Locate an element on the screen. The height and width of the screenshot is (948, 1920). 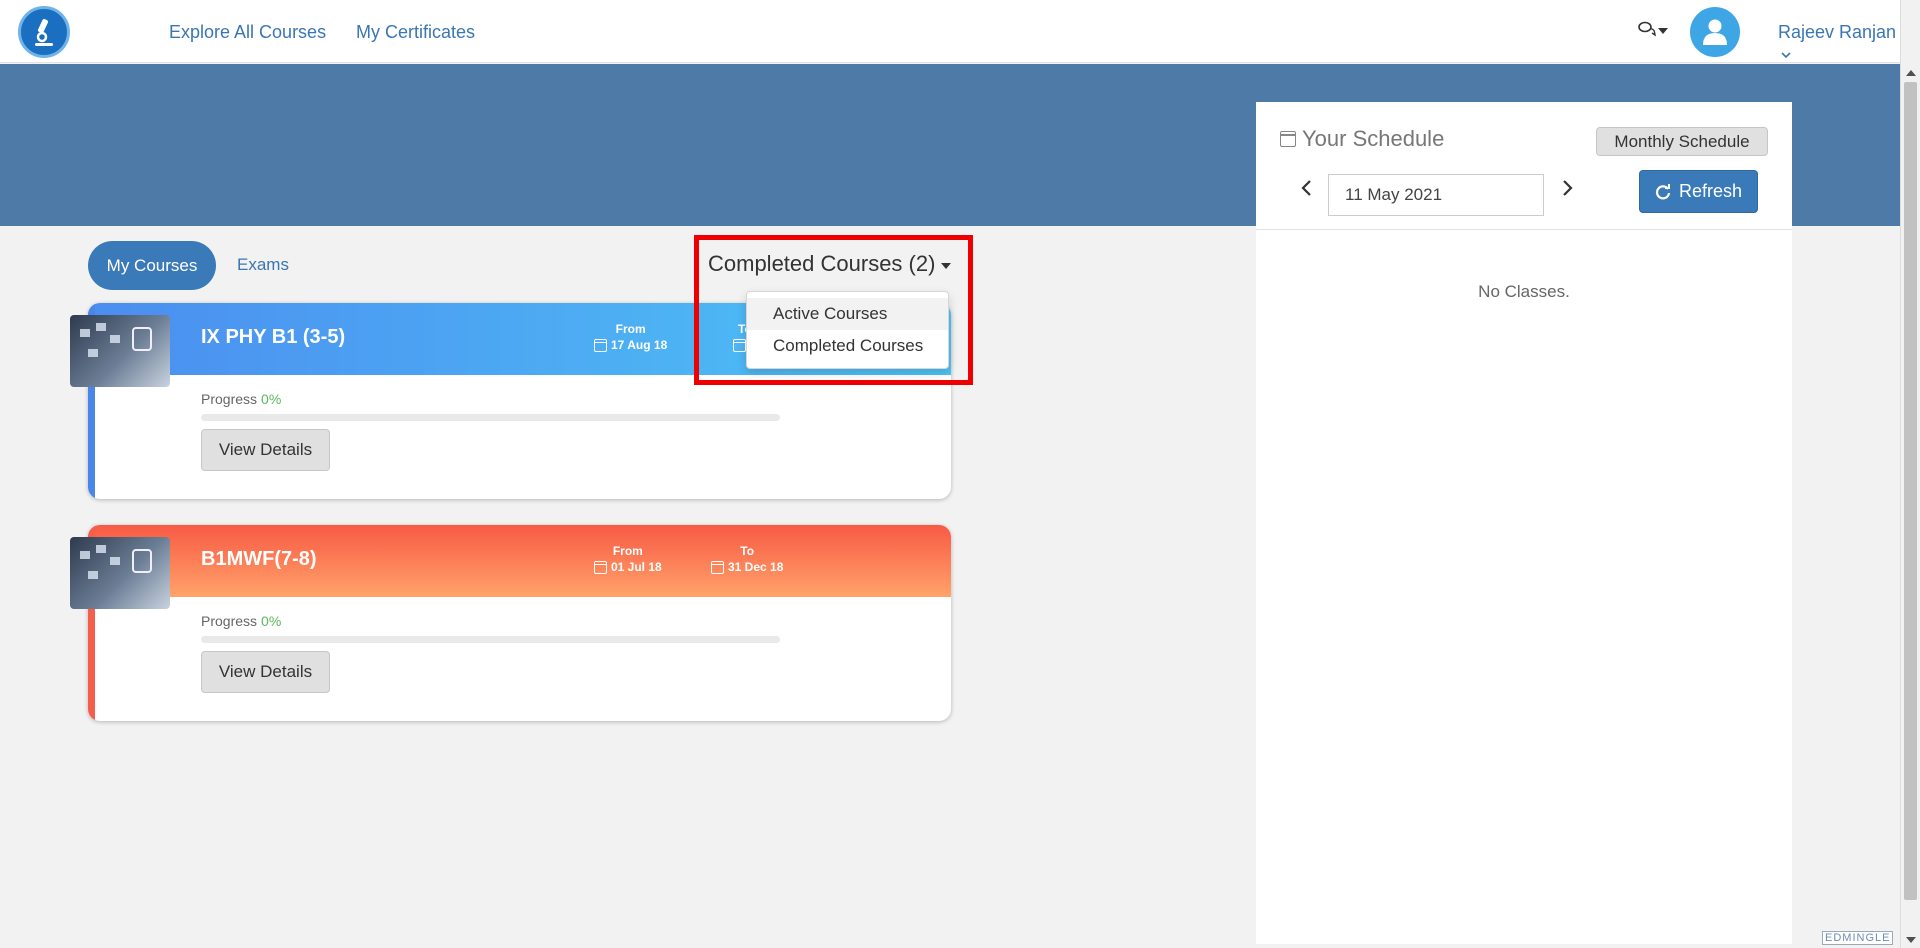
schedule-header: Your Schedule Monthly Schedule Refresh is located at coordinates (1524, 166).